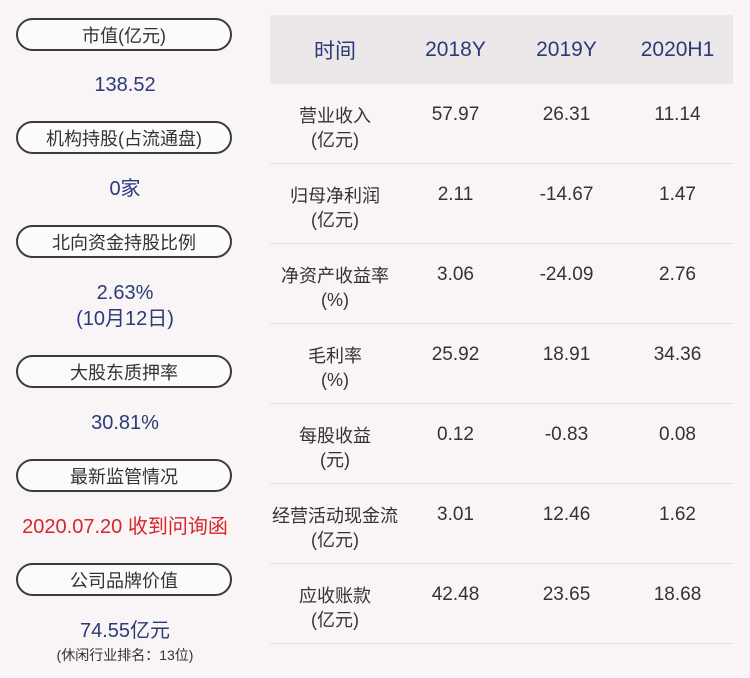 This screenshot has height=678, width=750. I want to click on header-2019: 2019Y, so click(566, 49).